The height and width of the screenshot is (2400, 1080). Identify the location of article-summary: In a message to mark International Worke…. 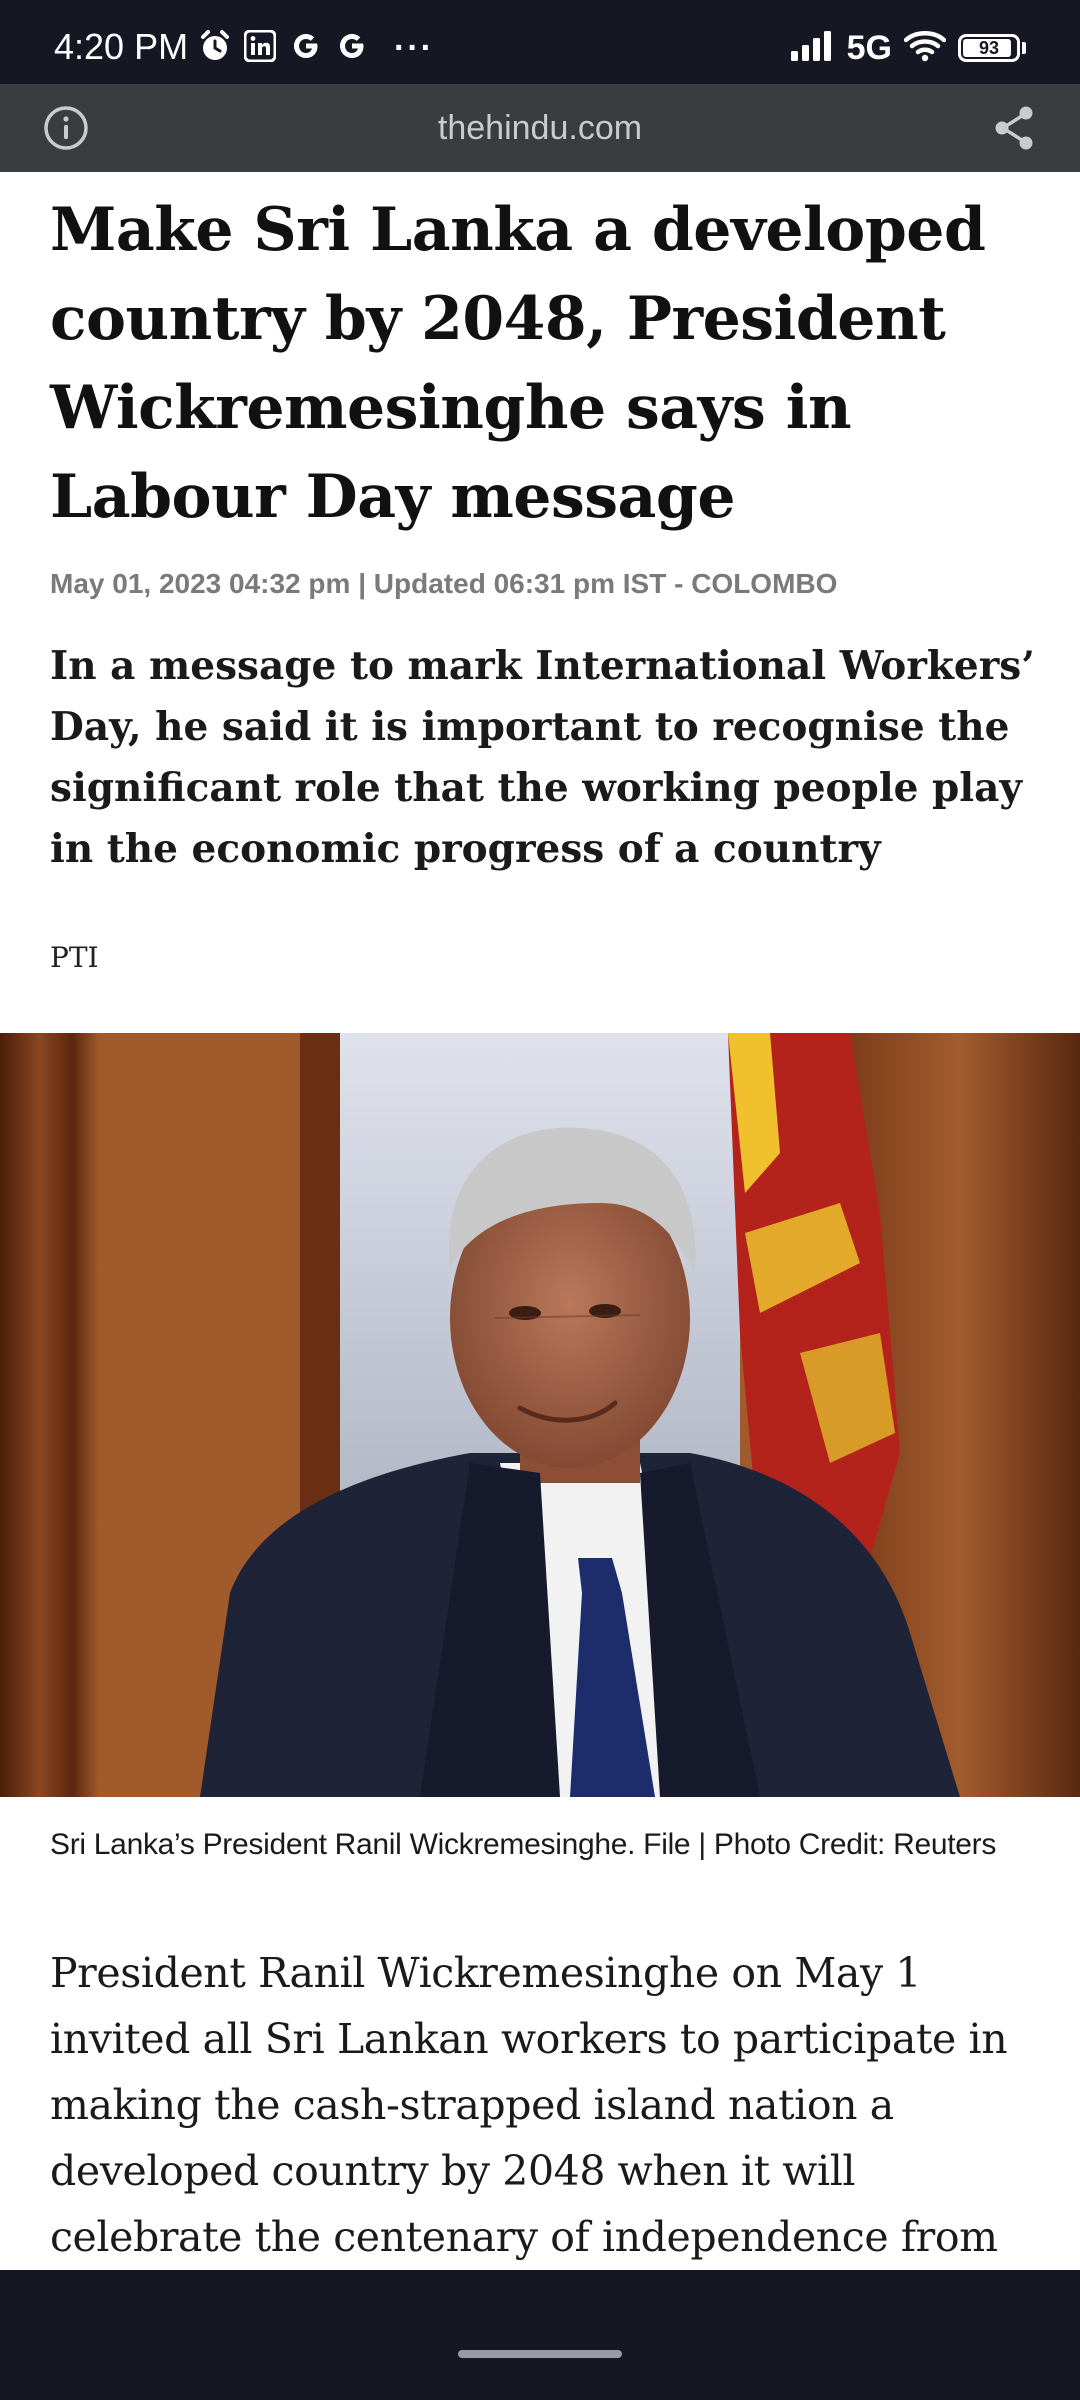
(542, 757).